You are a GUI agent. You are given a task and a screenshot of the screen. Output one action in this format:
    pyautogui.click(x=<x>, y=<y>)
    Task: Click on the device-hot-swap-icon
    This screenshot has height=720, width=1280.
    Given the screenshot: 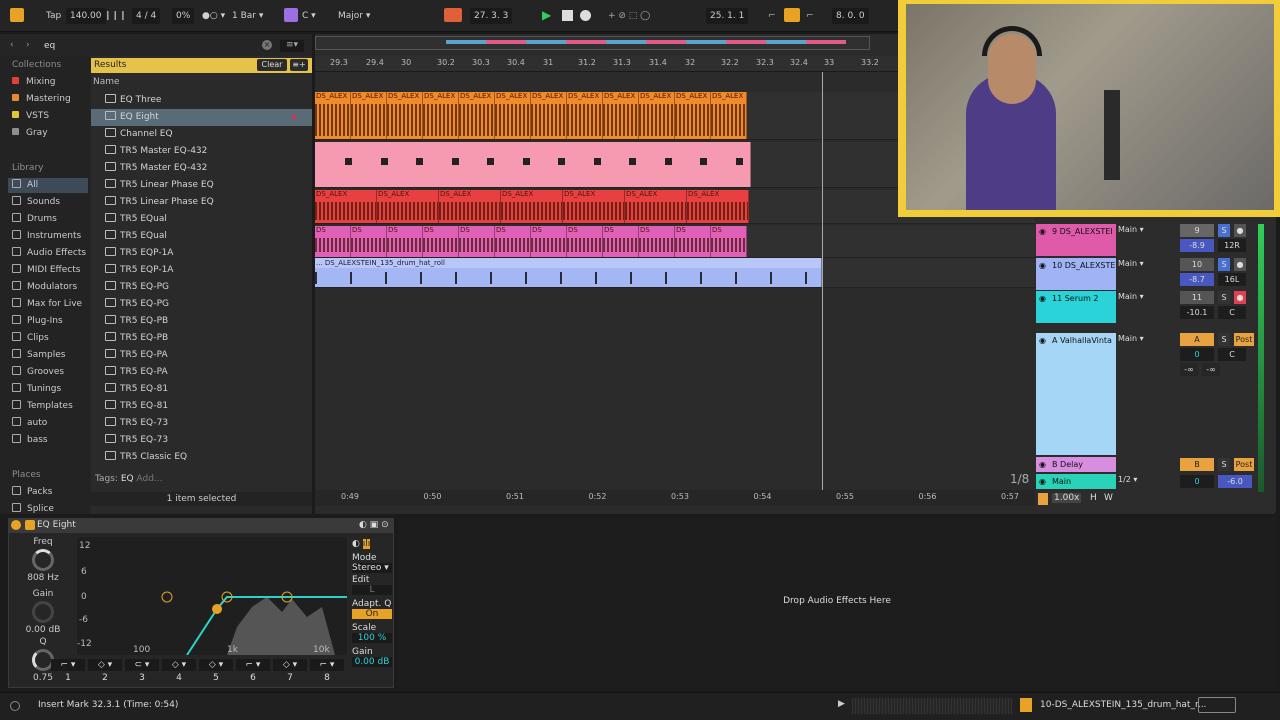 What is the action you would take?
    pyautogui.click(x=30, y=525)
    